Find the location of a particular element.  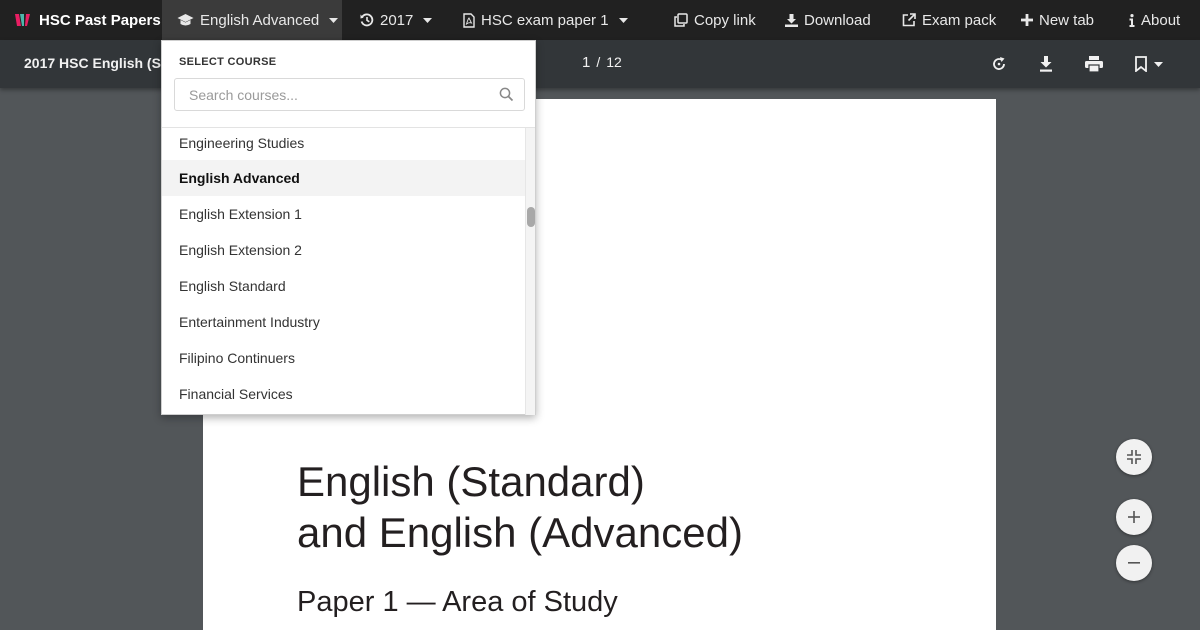

print-icon is located at coordinates (1094, 64).